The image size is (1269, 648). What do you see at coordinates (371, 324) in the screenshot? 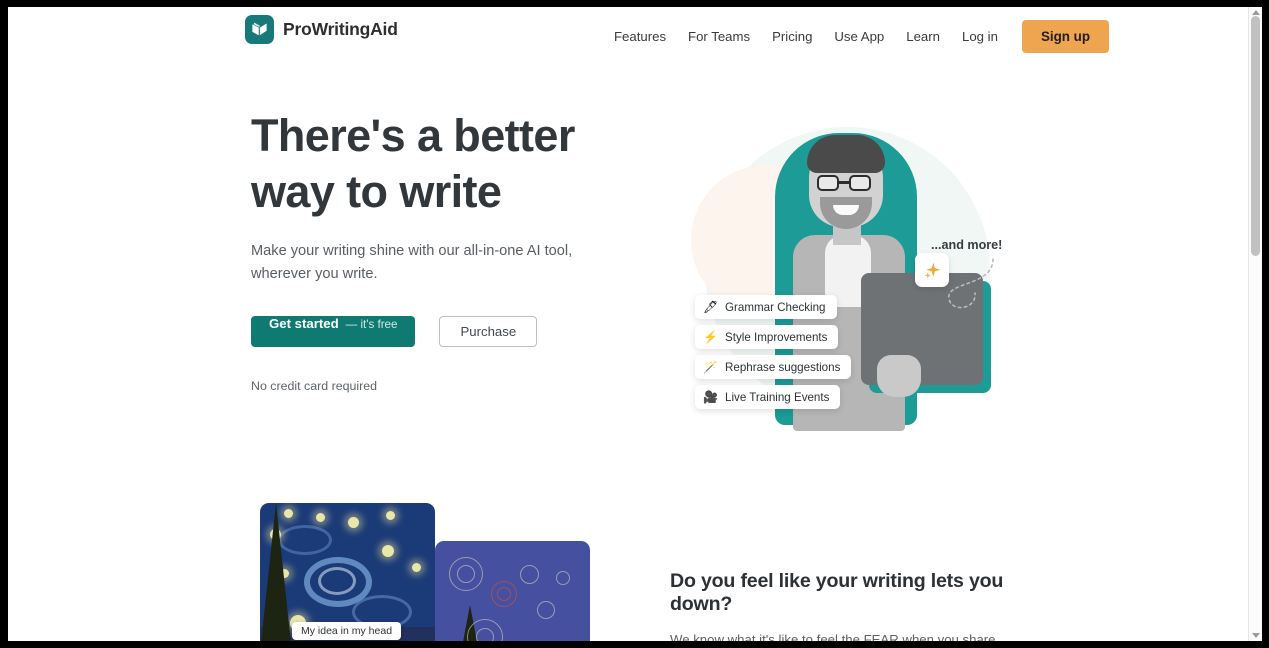
I see `get-started-note: — it's free` at bounding box center [371, 324].